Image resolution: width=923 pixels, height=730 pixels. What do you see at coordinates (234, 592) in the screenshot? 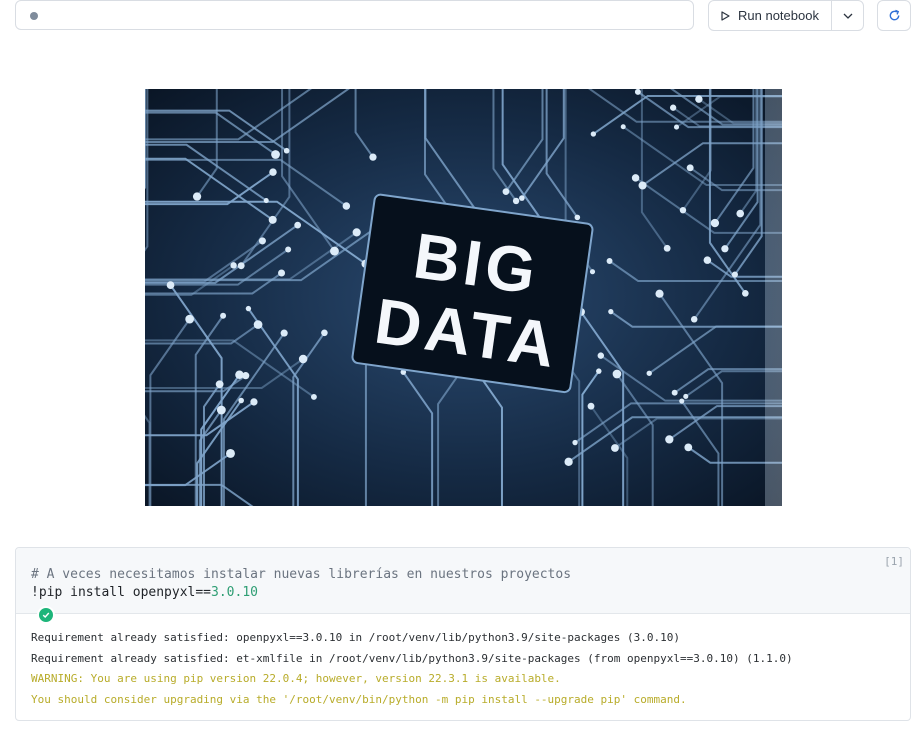
I see `code-version: 3.0.10` at bounding box center [234, 592].